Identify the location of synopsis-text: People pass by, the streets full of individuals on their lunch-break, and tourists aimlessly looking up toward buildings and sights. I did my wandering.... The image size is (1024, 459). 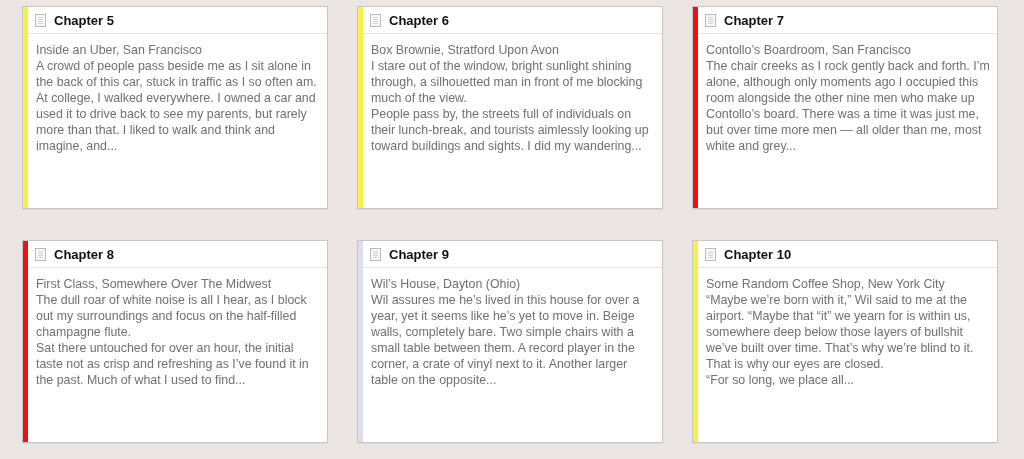
(510, 130).